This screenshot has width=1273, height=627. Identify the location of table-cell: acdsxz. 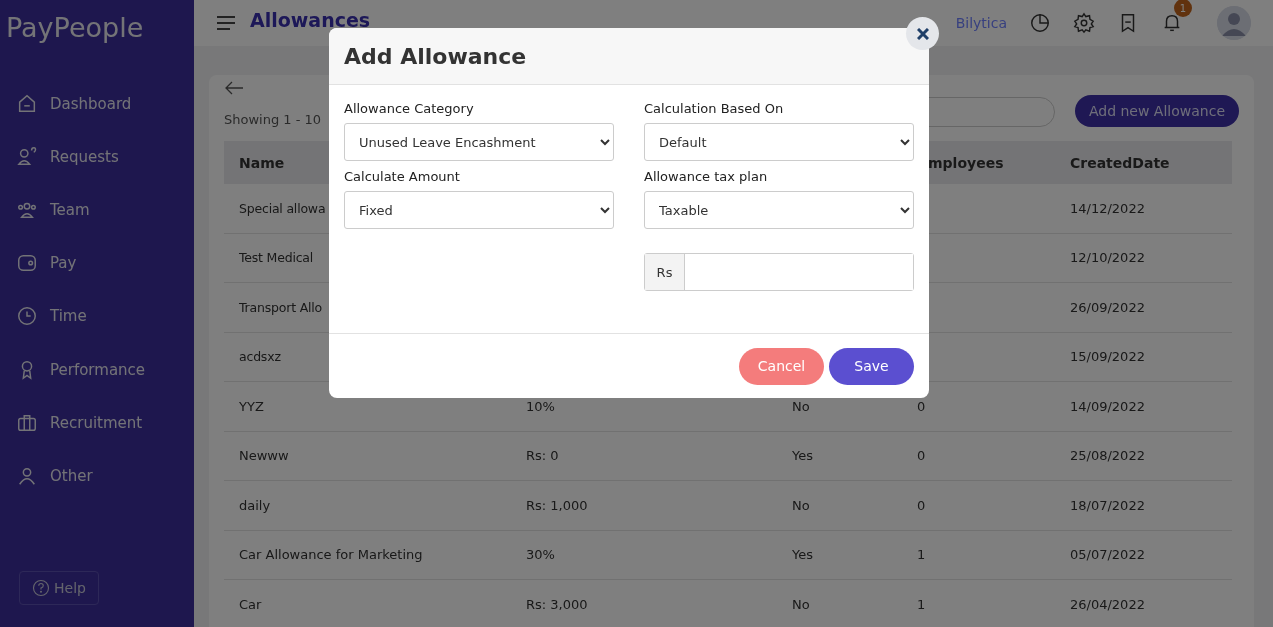
(260, 357).